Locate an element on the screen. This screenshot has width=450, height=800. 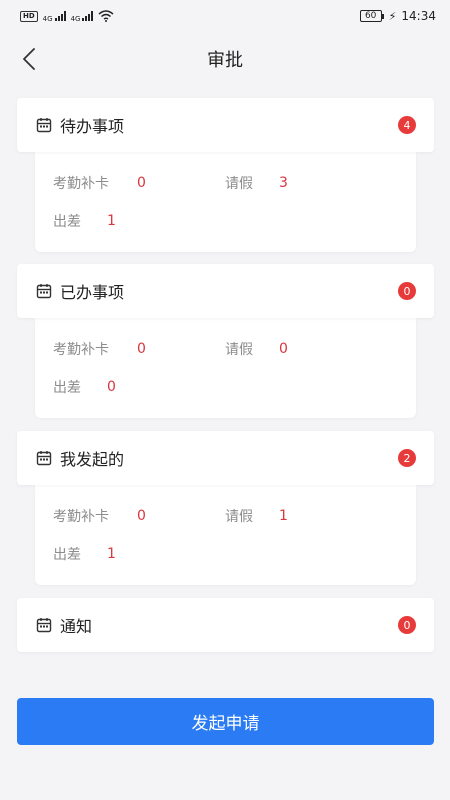
back-button is located at coordinates (29, 59).